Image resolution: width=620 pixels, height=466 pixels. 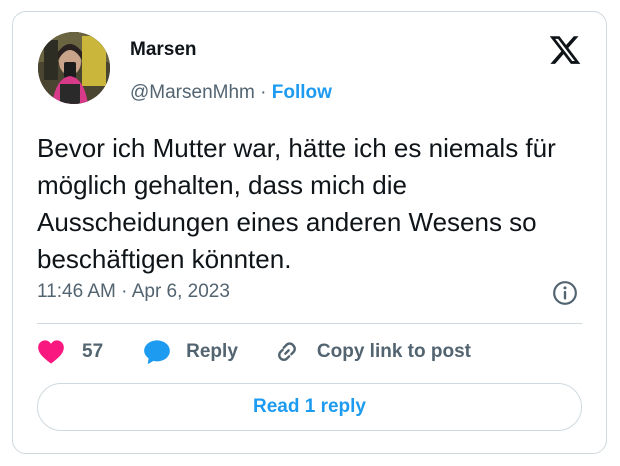 I want to click on speech-bubble-icon, so click(x=157, y=352).